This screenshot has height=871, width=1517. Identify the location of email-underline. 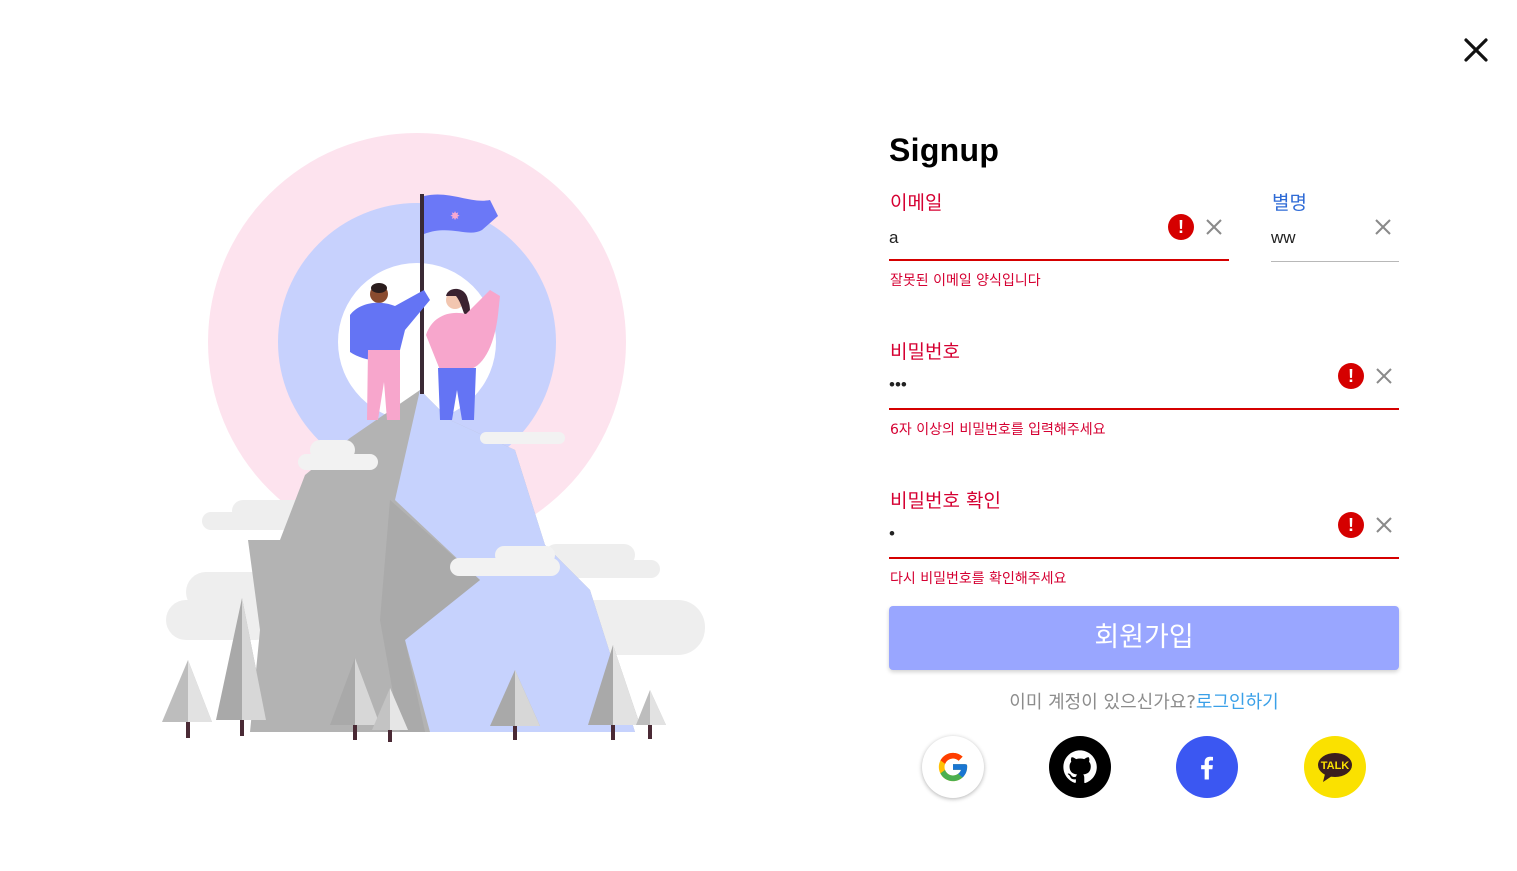
(1059, 260).